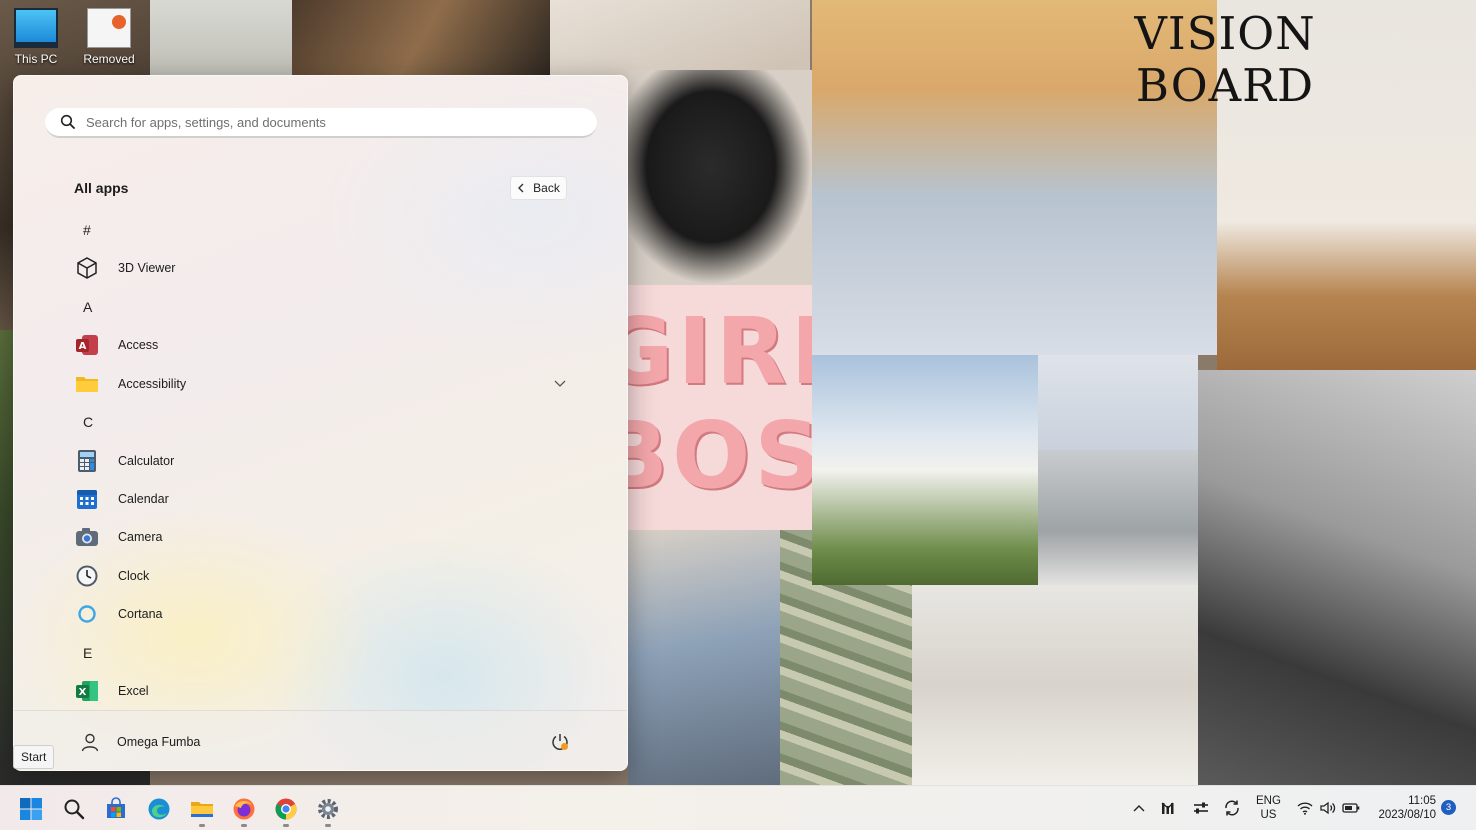  Describe the element at coordinates (88, 422) in the screenshot. I see `section-letter: C` at that location.